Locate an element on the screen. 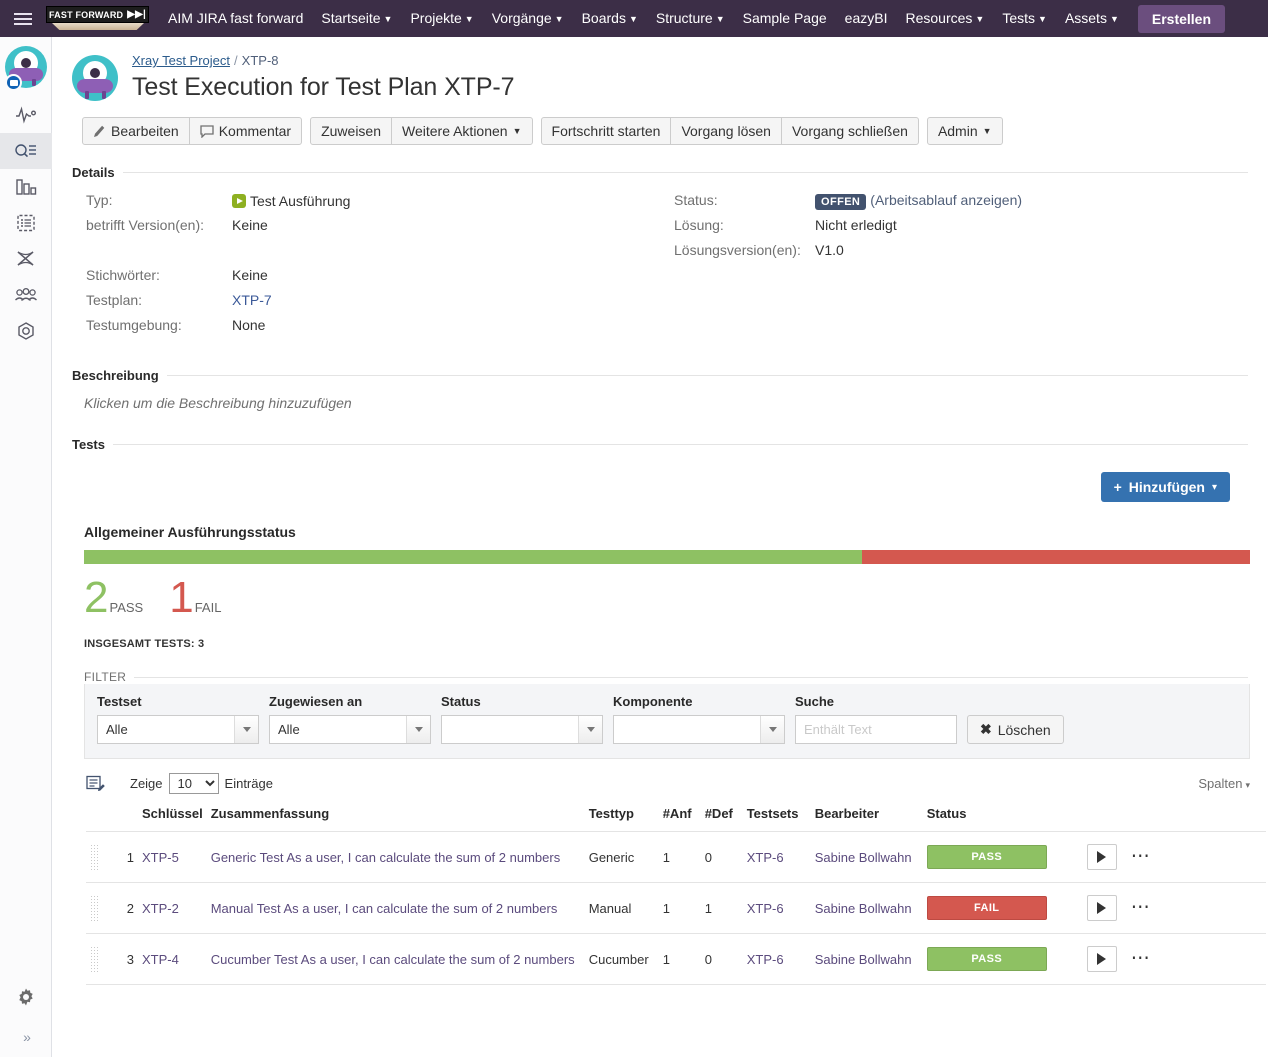  search-input is located at coordinates (876, 729).